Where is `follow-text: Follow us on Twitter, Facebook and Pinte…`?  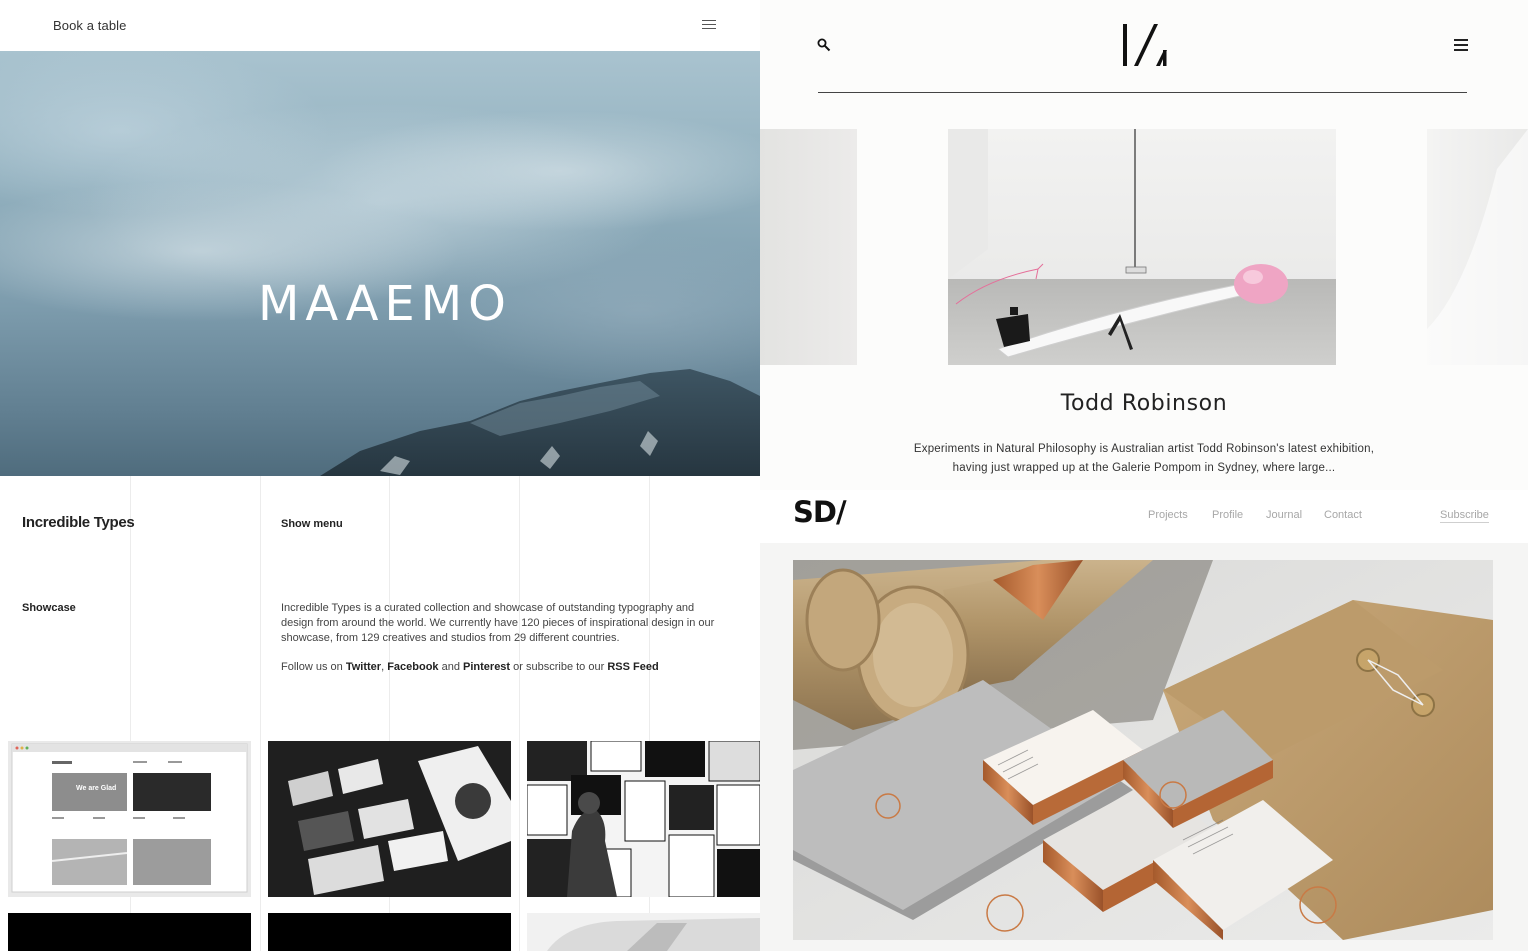
follow-text: Follow us on Twitter, Facebook and Pinte… is located at coordinates (503, 667).